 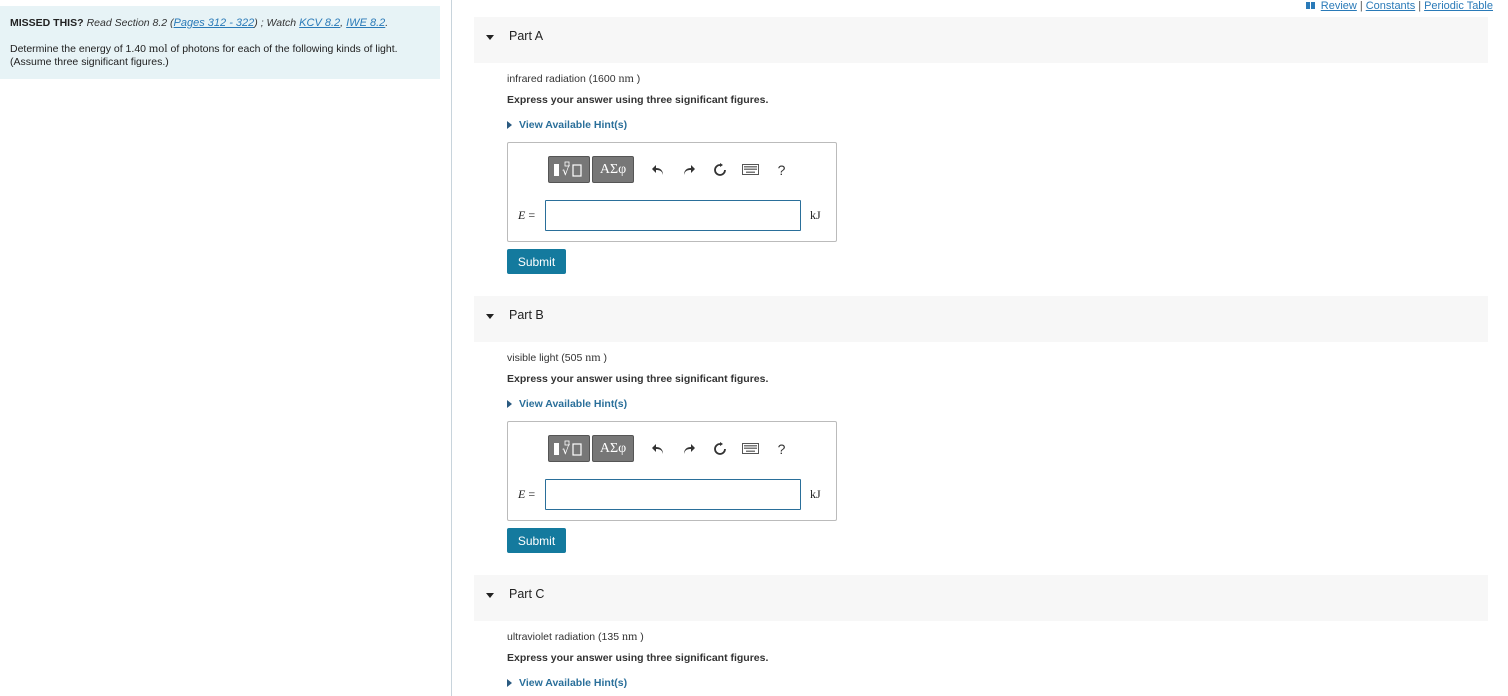 What do you see at coordinates (1310, 6) in the screenshot?
I see `book-icon` at bounding box center [1310, 6].